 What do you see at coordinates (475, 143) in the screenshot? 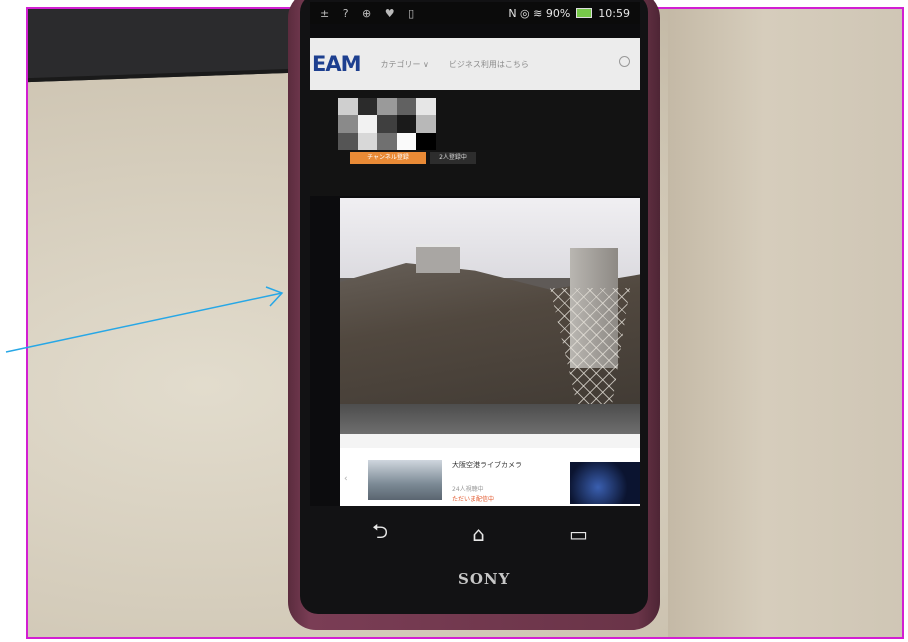
I see `channel-header: チャンネル登録 2人登録中` at bounding box center [475, 143].